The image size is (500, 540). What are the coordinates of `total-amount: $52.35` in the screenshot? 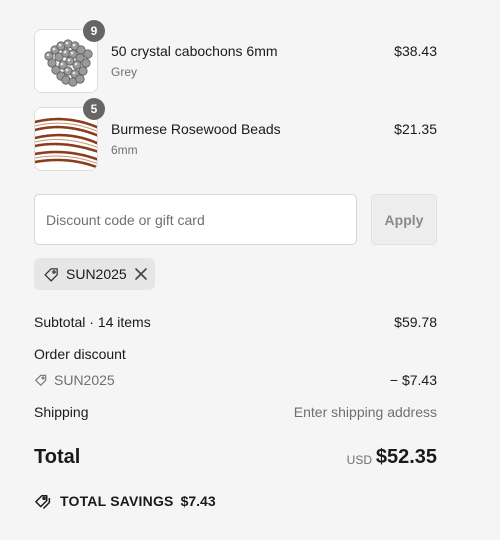 It's located at (406, 457).